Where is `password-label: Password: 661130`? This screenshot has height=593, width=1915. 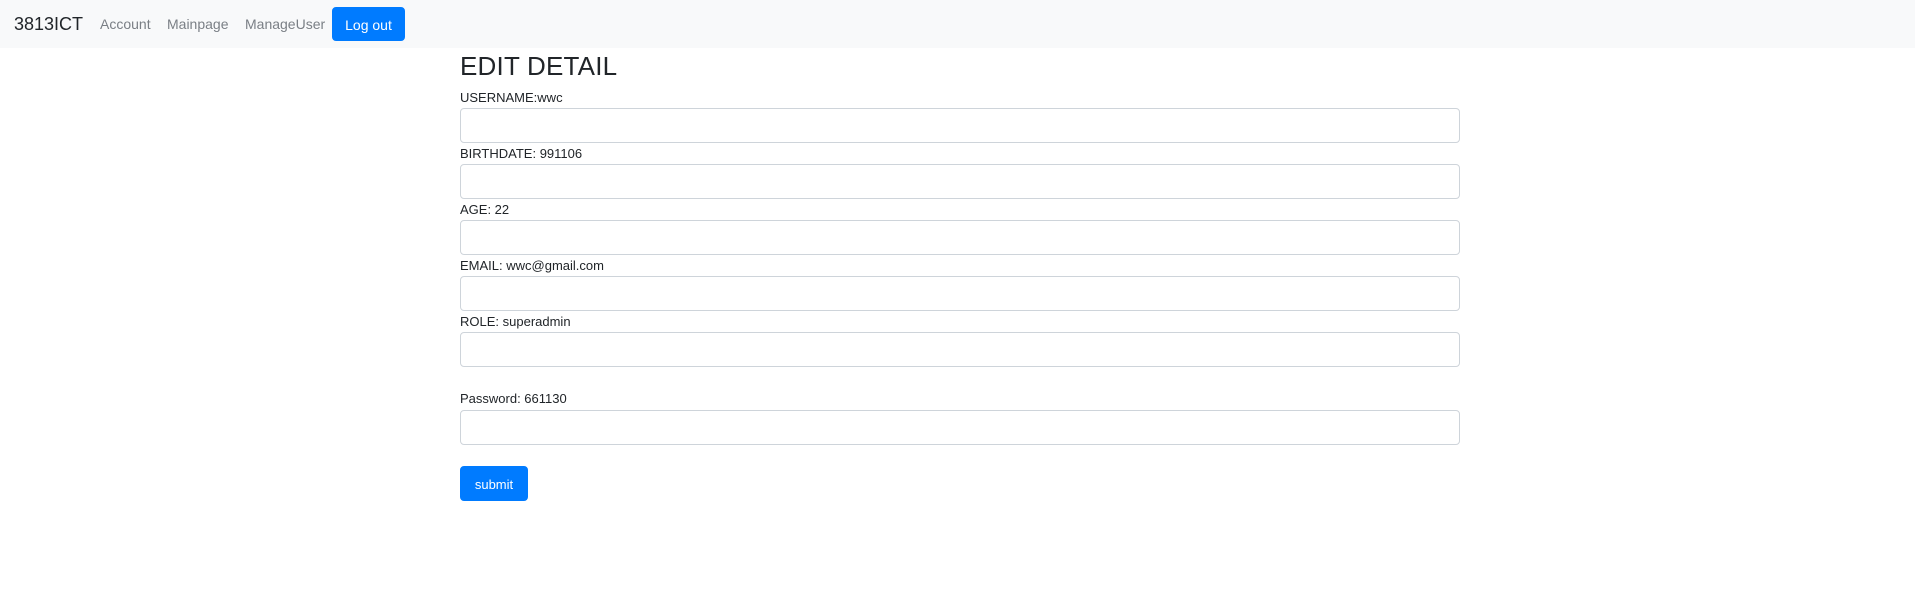 password-label: Password: 661130 is located at coordinates (513, 398).